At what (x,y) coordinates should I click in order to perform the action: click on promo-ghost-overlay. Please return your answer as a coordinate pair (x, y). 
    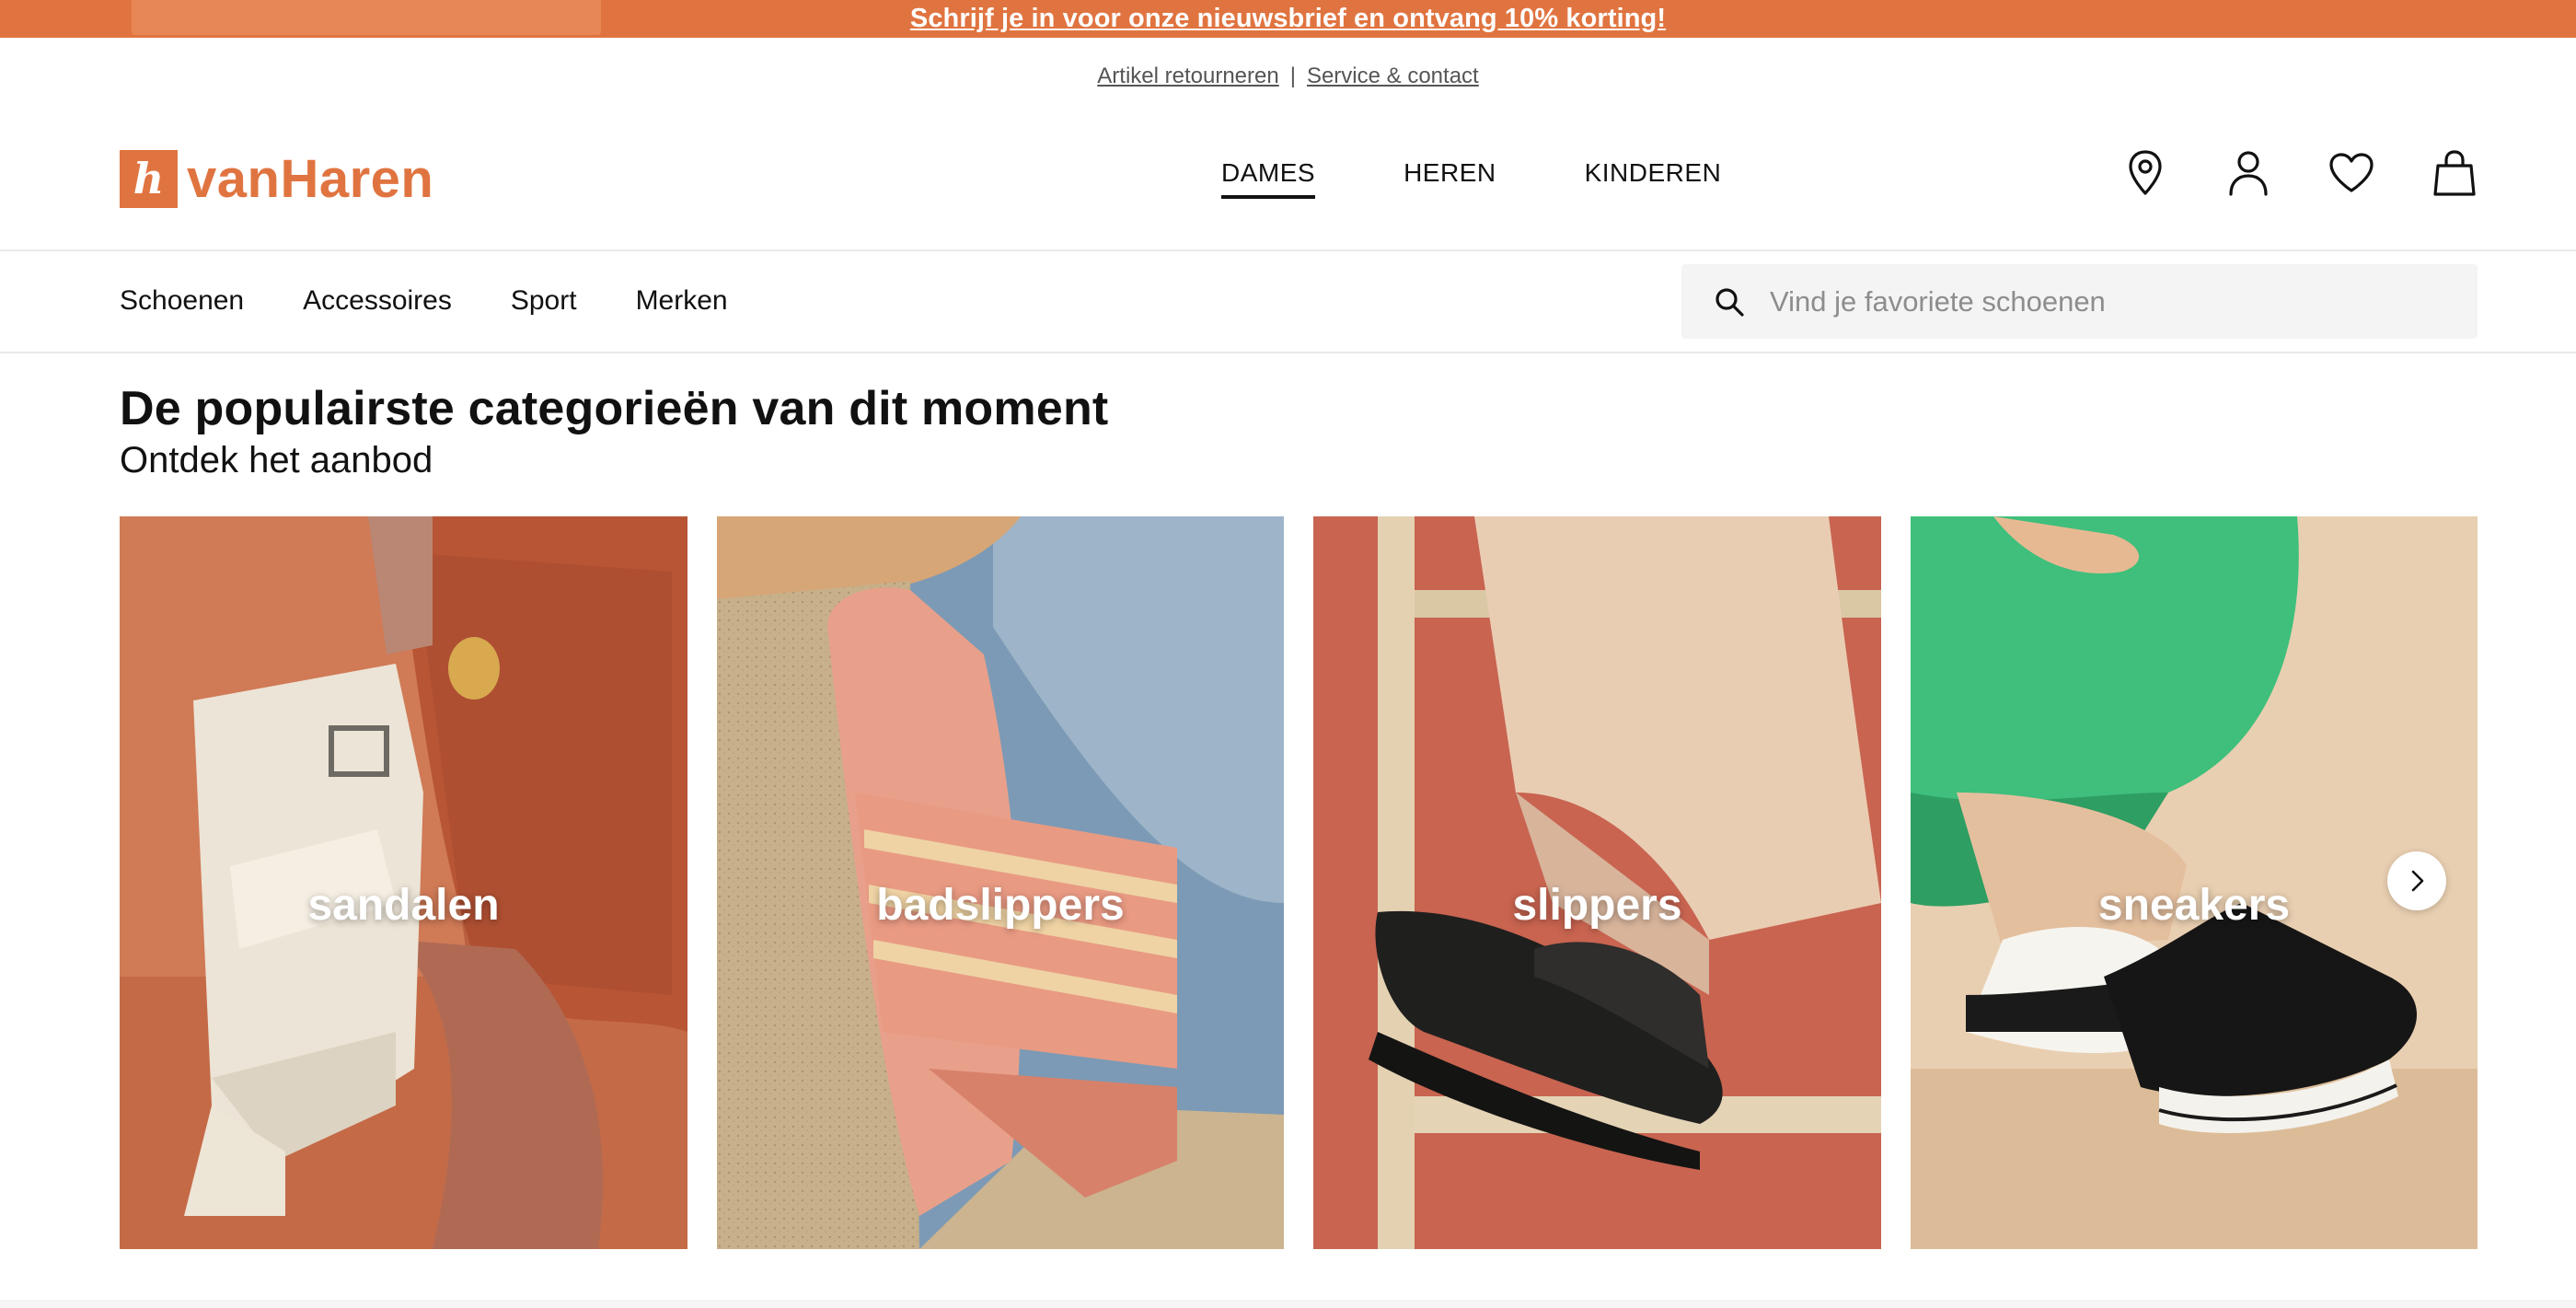
    Looking at the image, I should click on (366, 18).